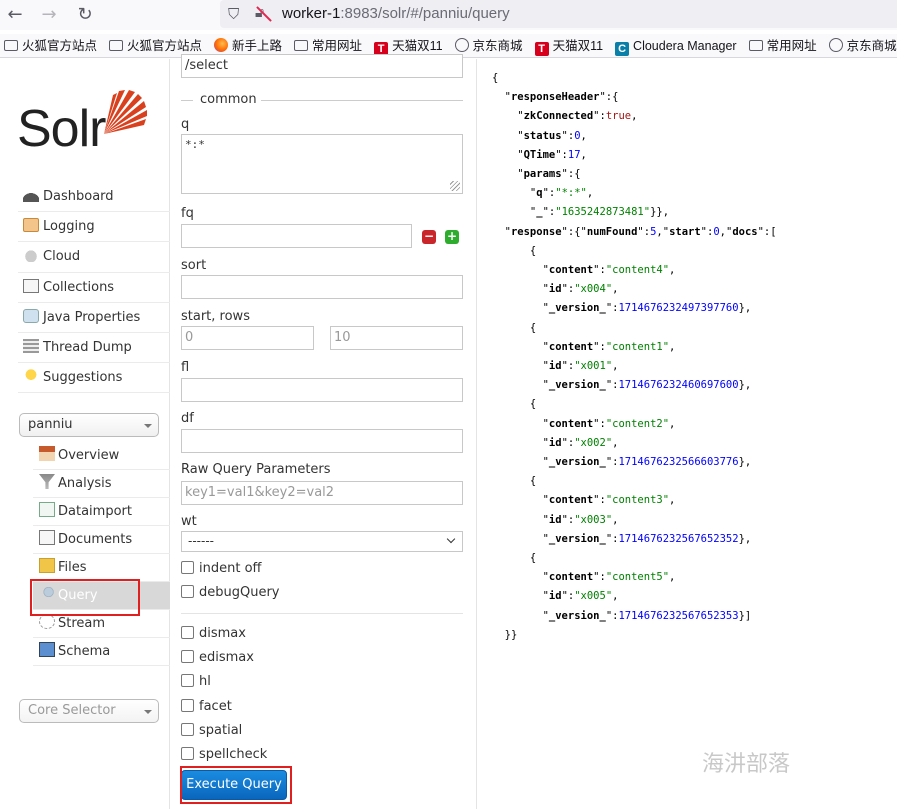 Image resolution: width=897 pixels, height=809 pixels. Describe the element at coordinates (85, 483) in the screenshot. I see `core-nav-label: Analysis` at that location.